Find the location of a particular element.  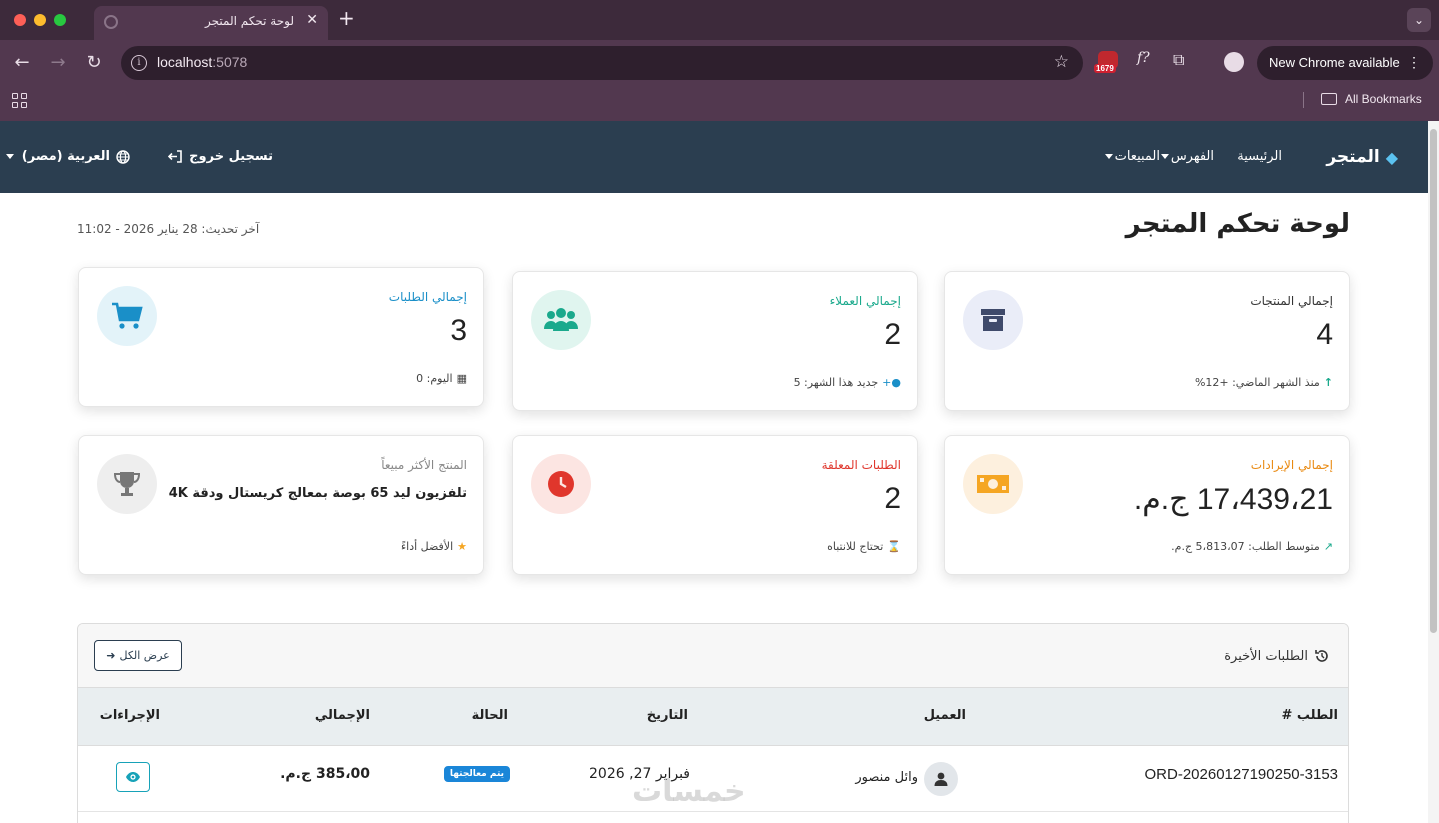

scrollbar-thumb is located at coordinates (1433, 381).